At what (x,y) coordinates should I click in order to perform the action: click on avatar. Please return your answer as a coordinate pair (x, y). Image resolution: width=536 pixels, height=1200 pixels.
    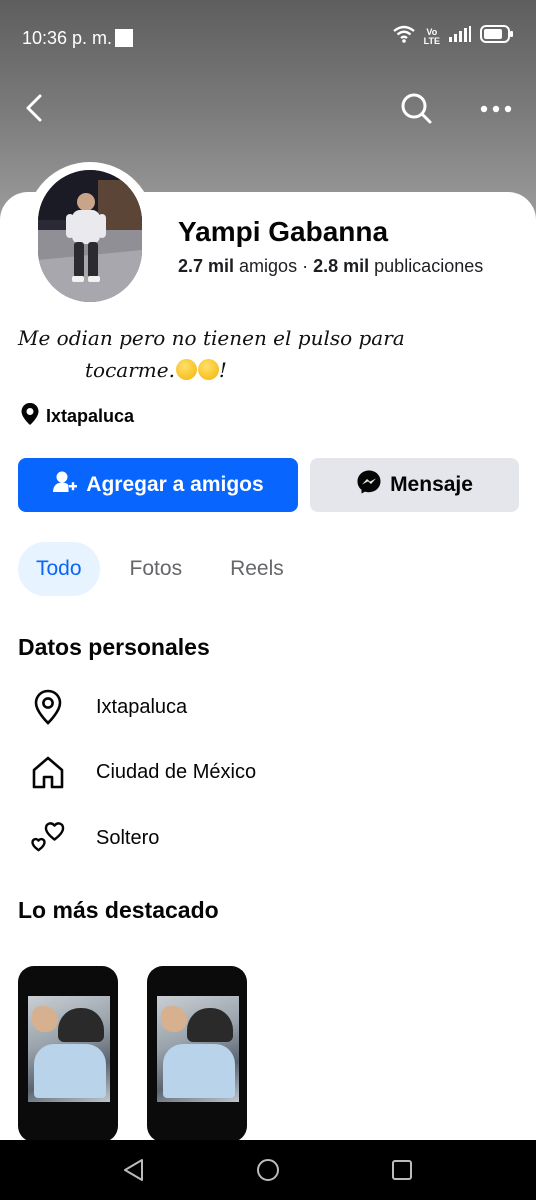
    Looking at the image, I should click on (90, 236).